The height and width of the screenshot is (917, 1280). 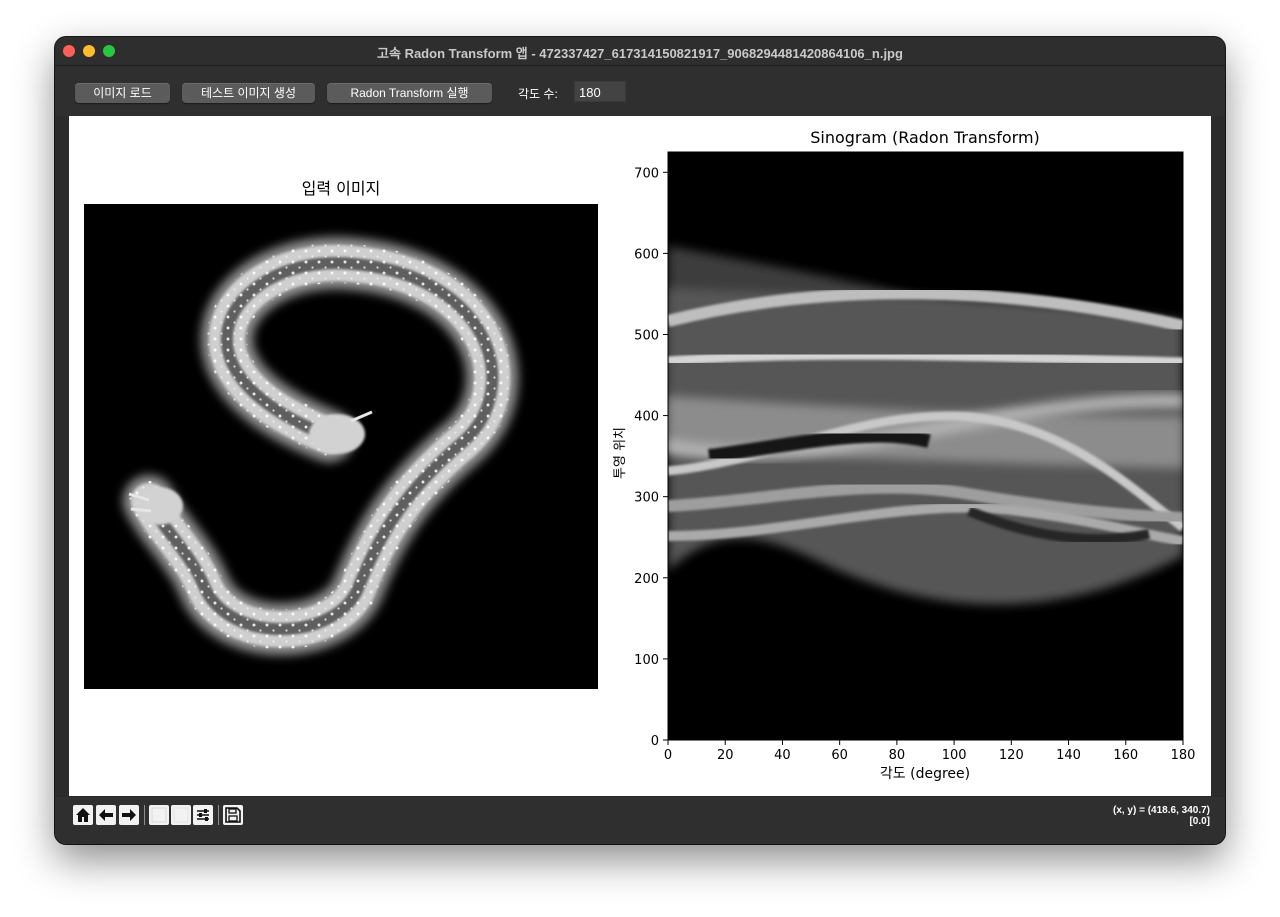 What do you see at coordinates (122, 93) in the screenshot?
I see `load-image-button: 이미지 로드` at bounding box center [122, 93].